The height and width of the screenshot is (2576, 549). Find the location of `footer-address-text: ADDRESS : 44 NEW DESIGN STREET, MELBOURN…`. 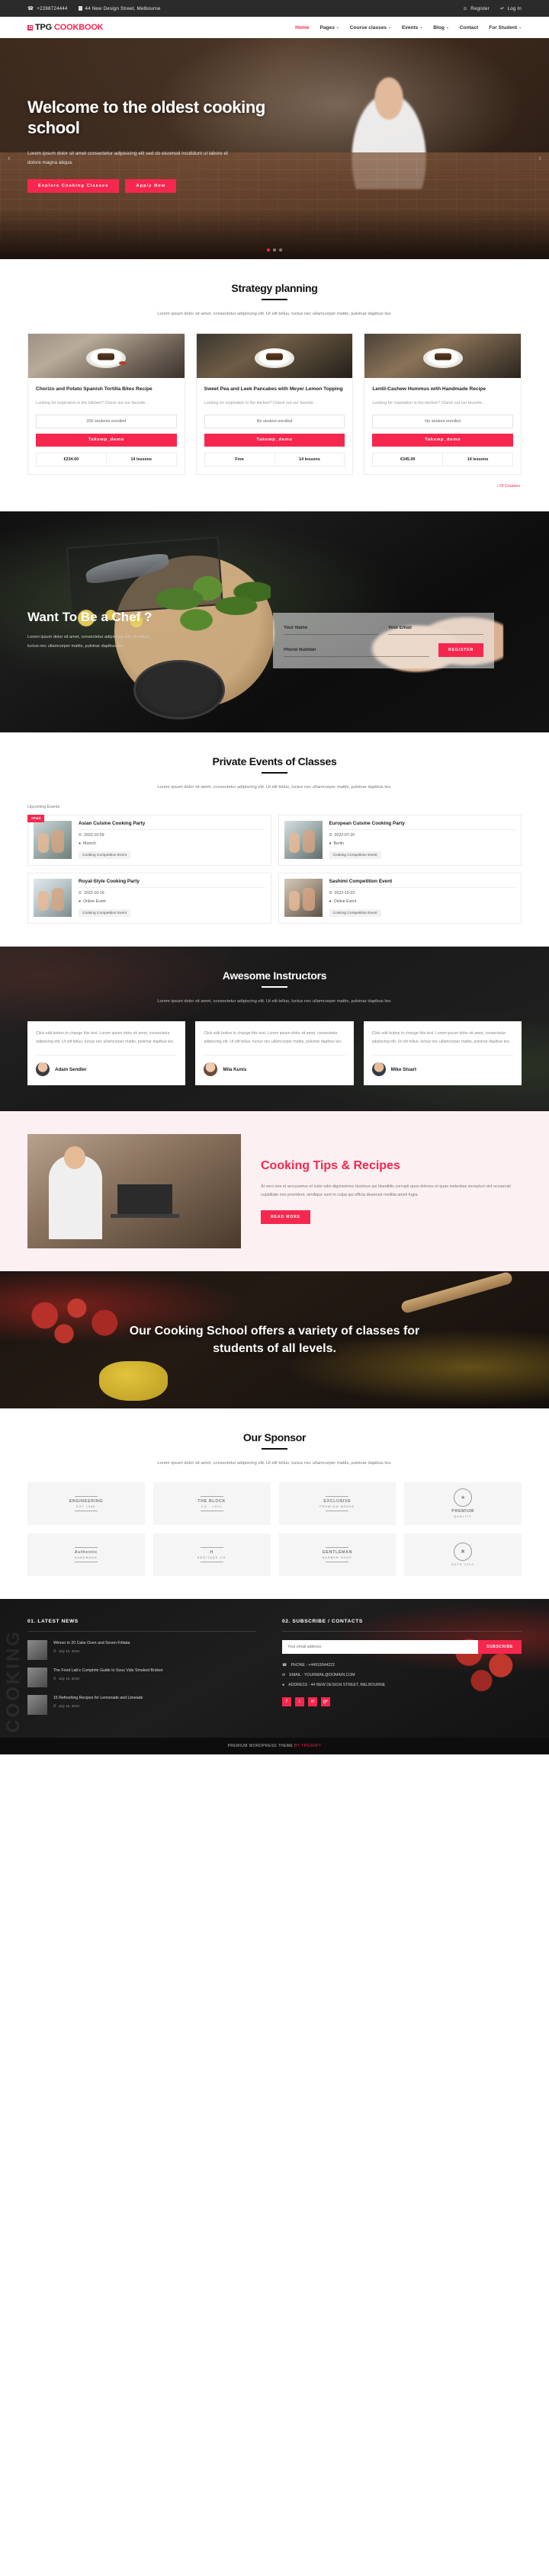

footer-address-text: ADDRESS : 44 NEW DESIGN STREET, MELBOURN… is located at coordinates (337, 1684).